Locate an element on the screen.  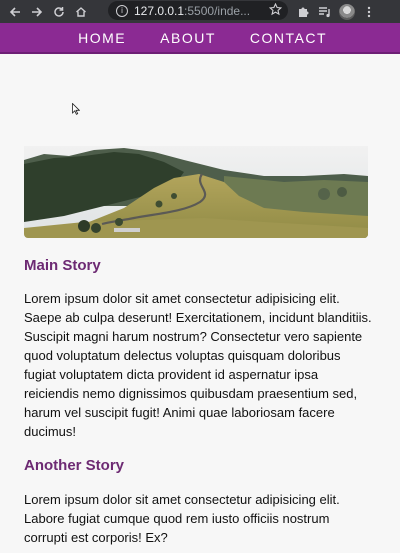
profile-button is located at coordinates (347, 11).